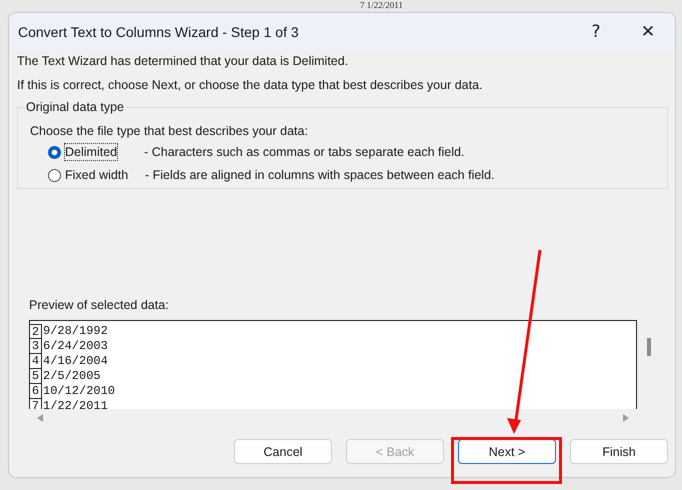  I want to click on row-number: 4, so click(36, 361).